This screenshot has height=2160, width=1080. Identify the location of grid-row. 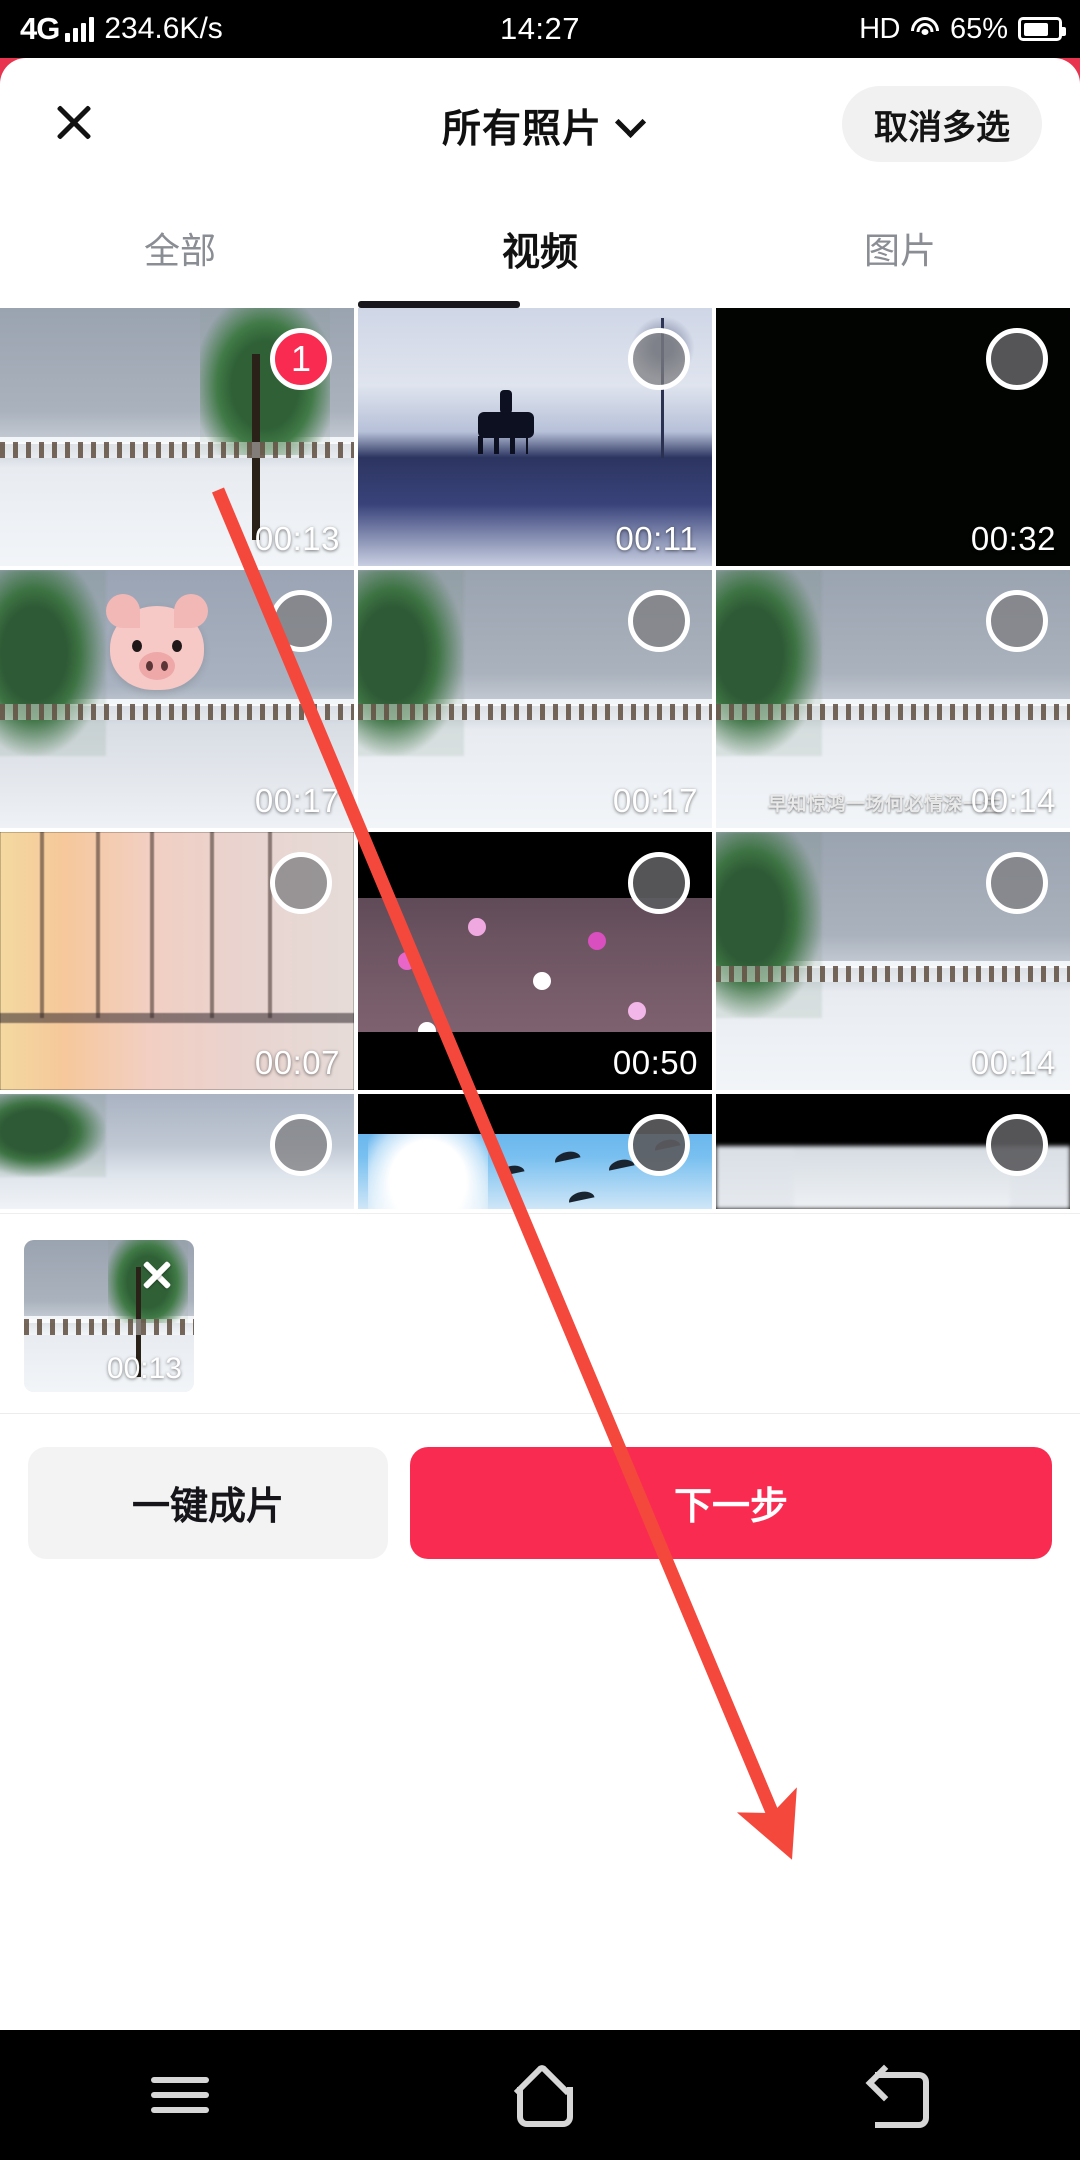
(540, 1151).